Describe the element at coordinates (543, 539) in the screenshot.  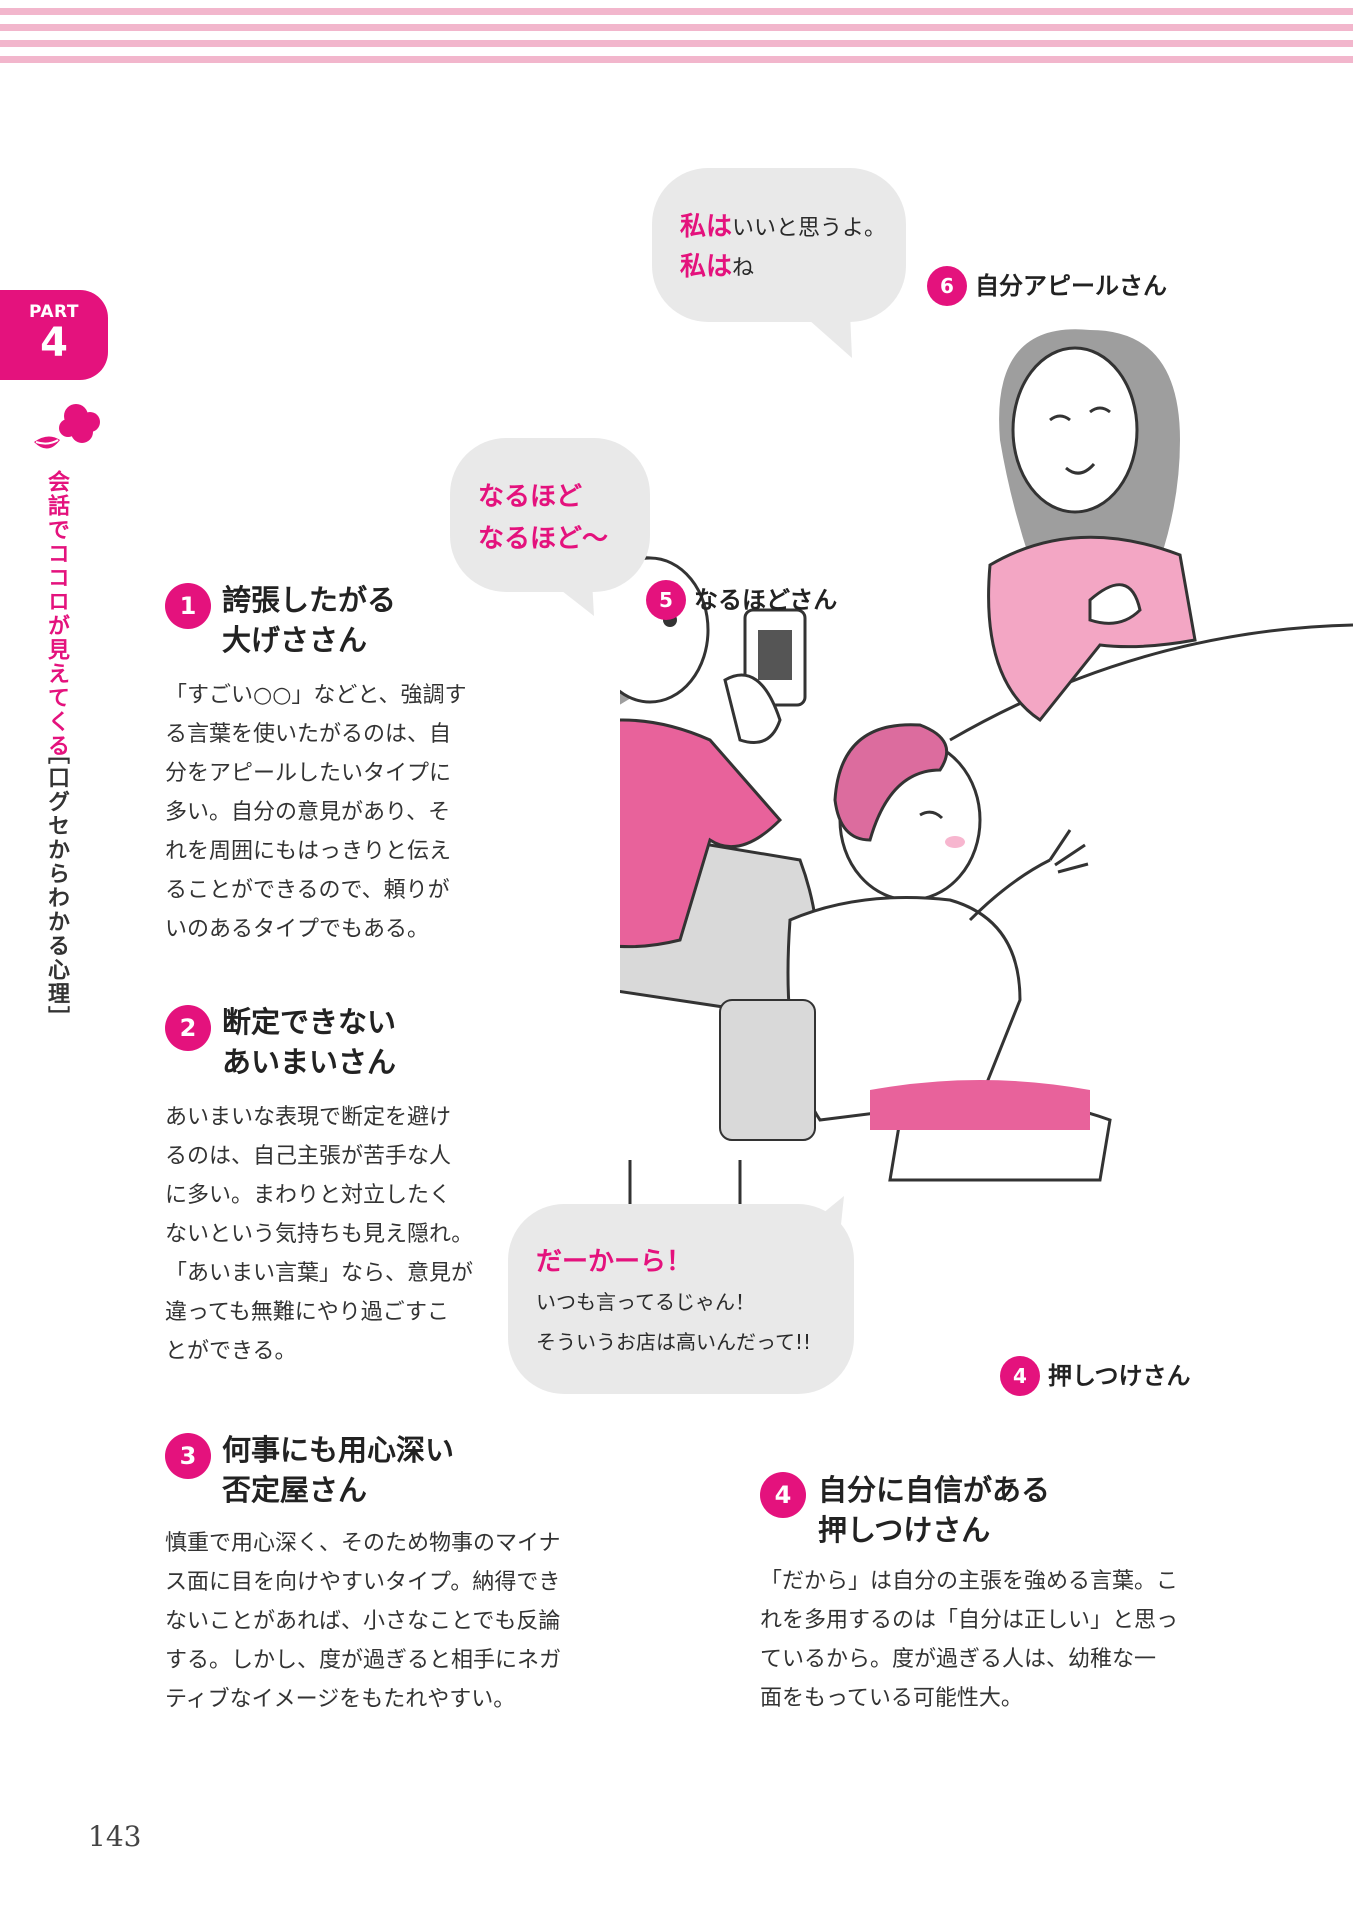
I see `bubble-line: なるほど～` at that location.